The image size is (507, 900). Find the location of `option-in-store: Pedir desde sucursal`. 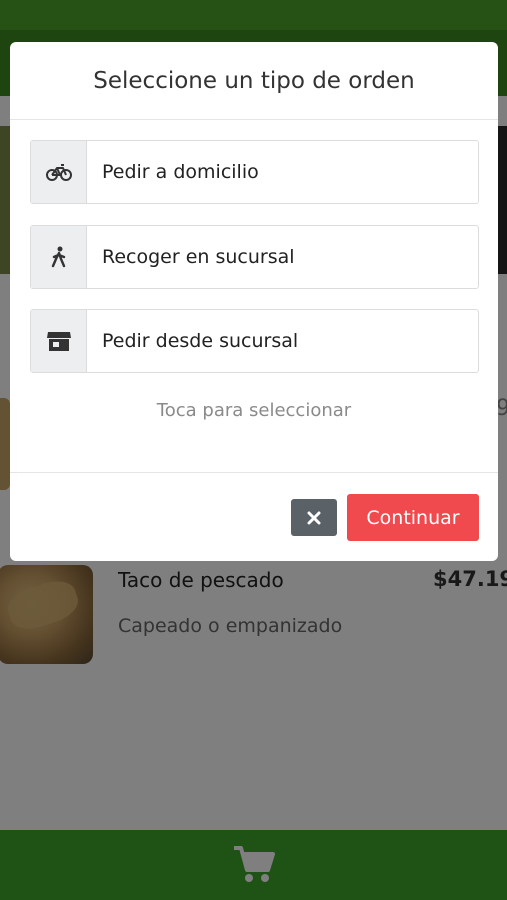

option-in-store: Pedir desde sucursal is located at coordinates (254, 341).